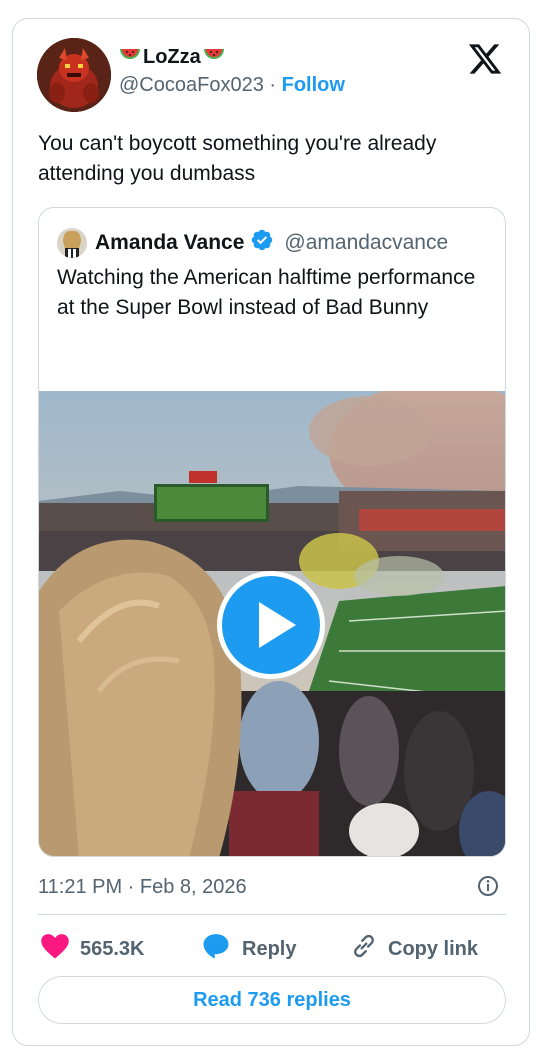 This screenshot has width=546, height=1062. What do you see at coordinates (74, 75) in the screenshot?
I see `author-avatar` at bounding box center [74, 75].